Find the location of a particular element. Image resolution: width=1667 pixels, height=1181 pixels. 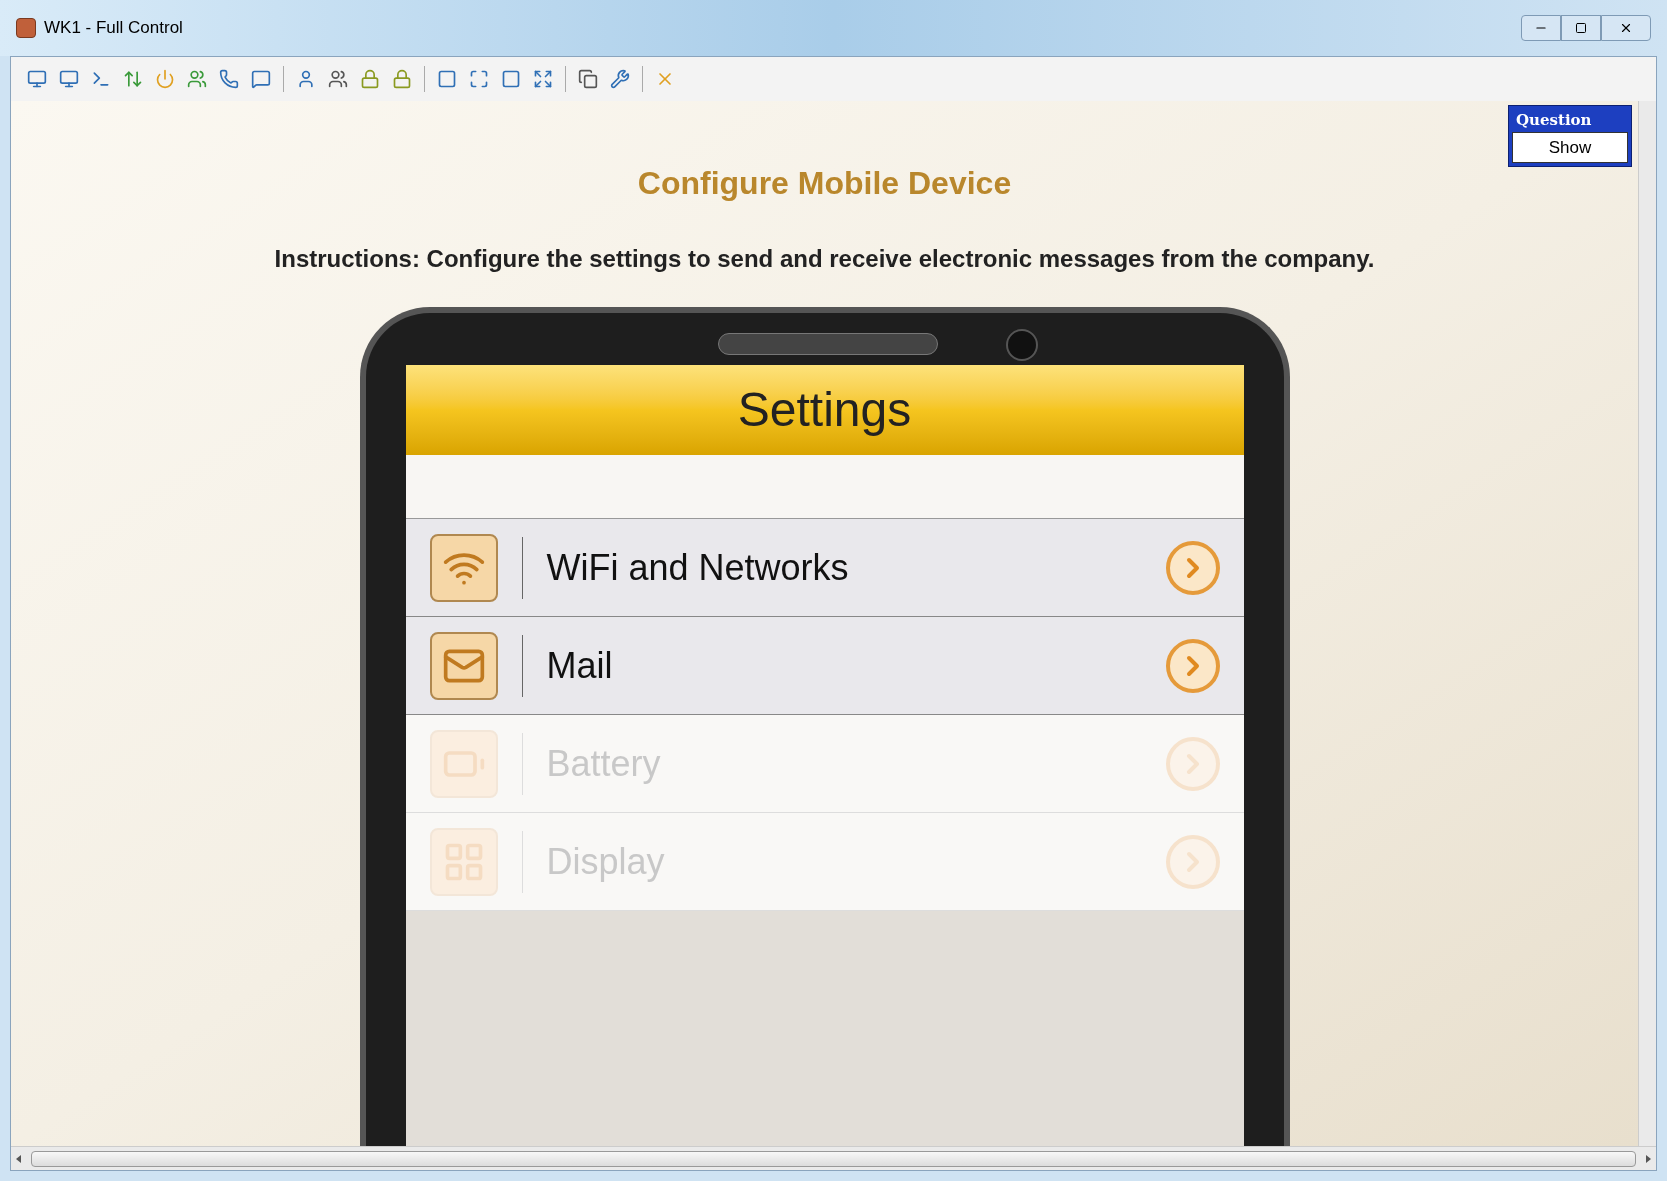

maximize-icon is located at coordinates (1581, 28).